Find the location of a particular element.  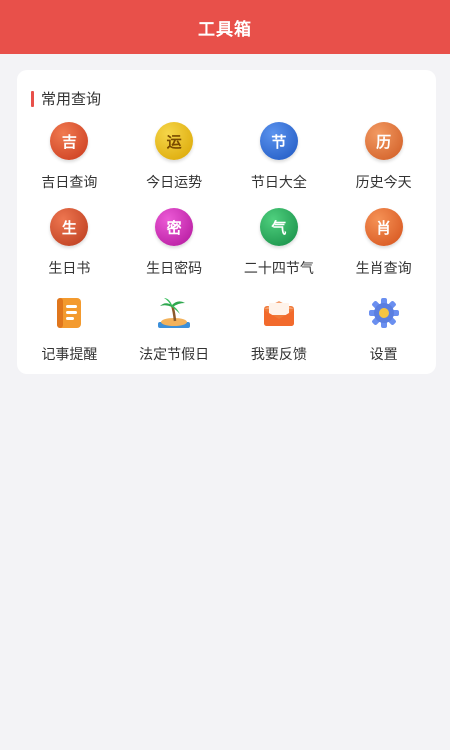

zodiac-icon: 肖 is located at coordinates (383, 227).